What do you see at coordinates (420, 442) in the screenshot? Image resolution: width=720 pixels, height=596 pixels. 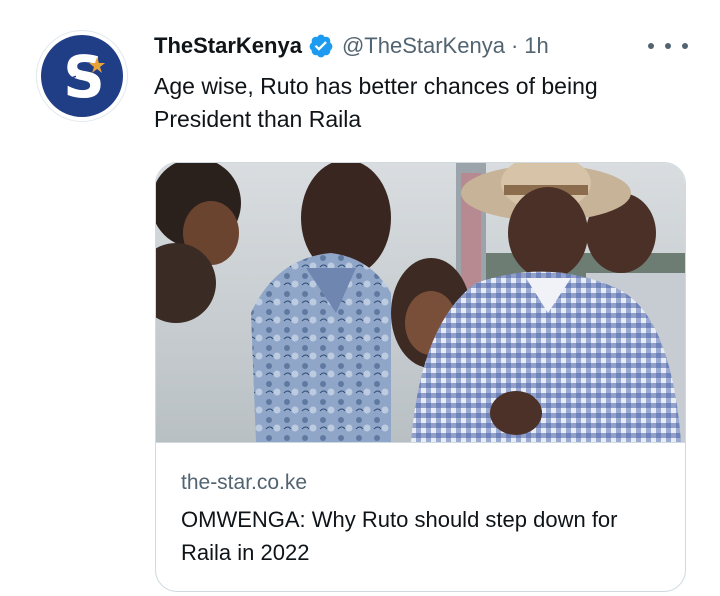 I see `card-divider` at bounding box center [420, 442].